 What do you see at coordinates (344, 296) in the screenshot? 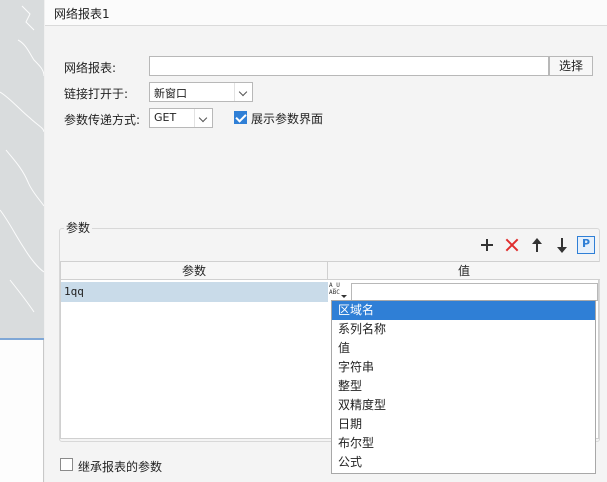
I see `caret-down-icon` at bounding box center [344, 296].